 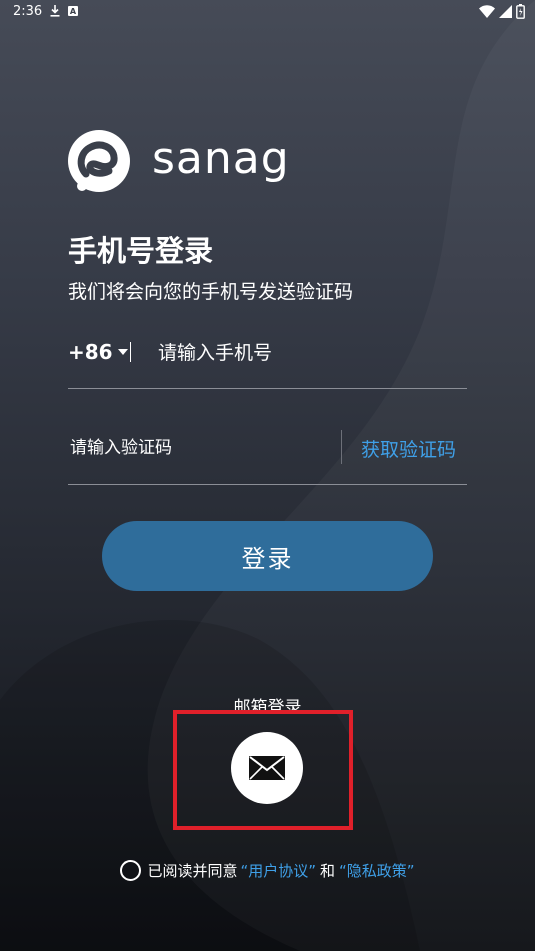 I want to click on brand-logo: sanag, so click(x=179, y=163).